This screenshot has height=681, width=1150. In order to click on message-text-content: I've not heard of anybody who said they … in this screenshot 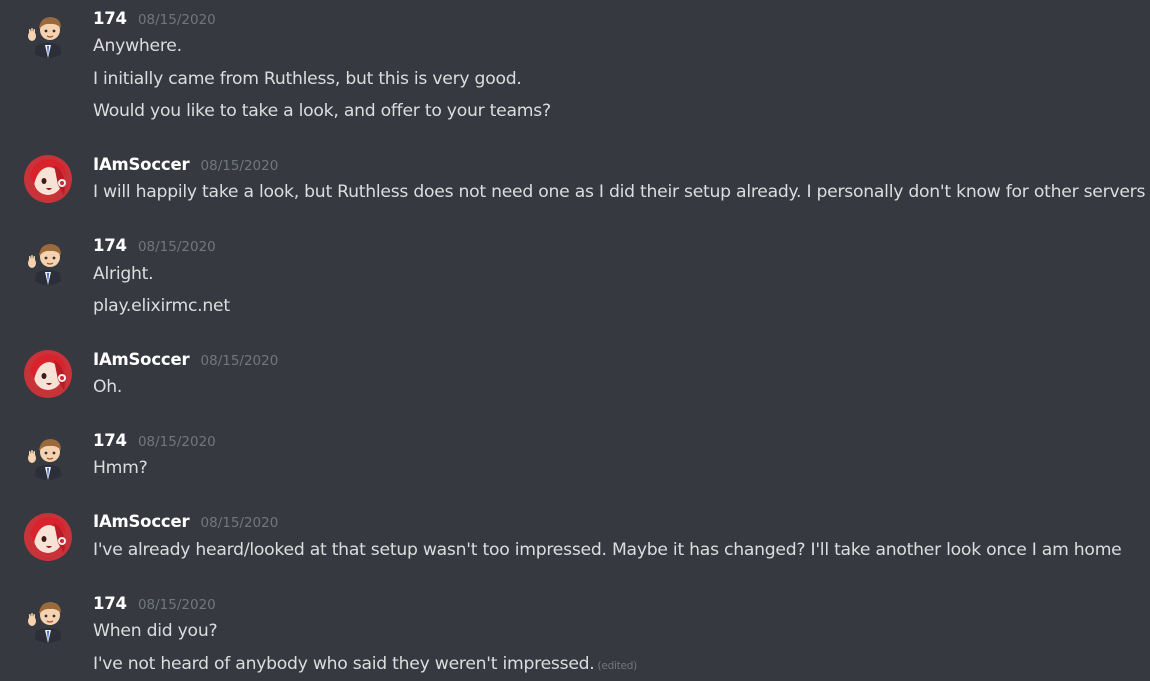, I will do `click(344, 664)`.